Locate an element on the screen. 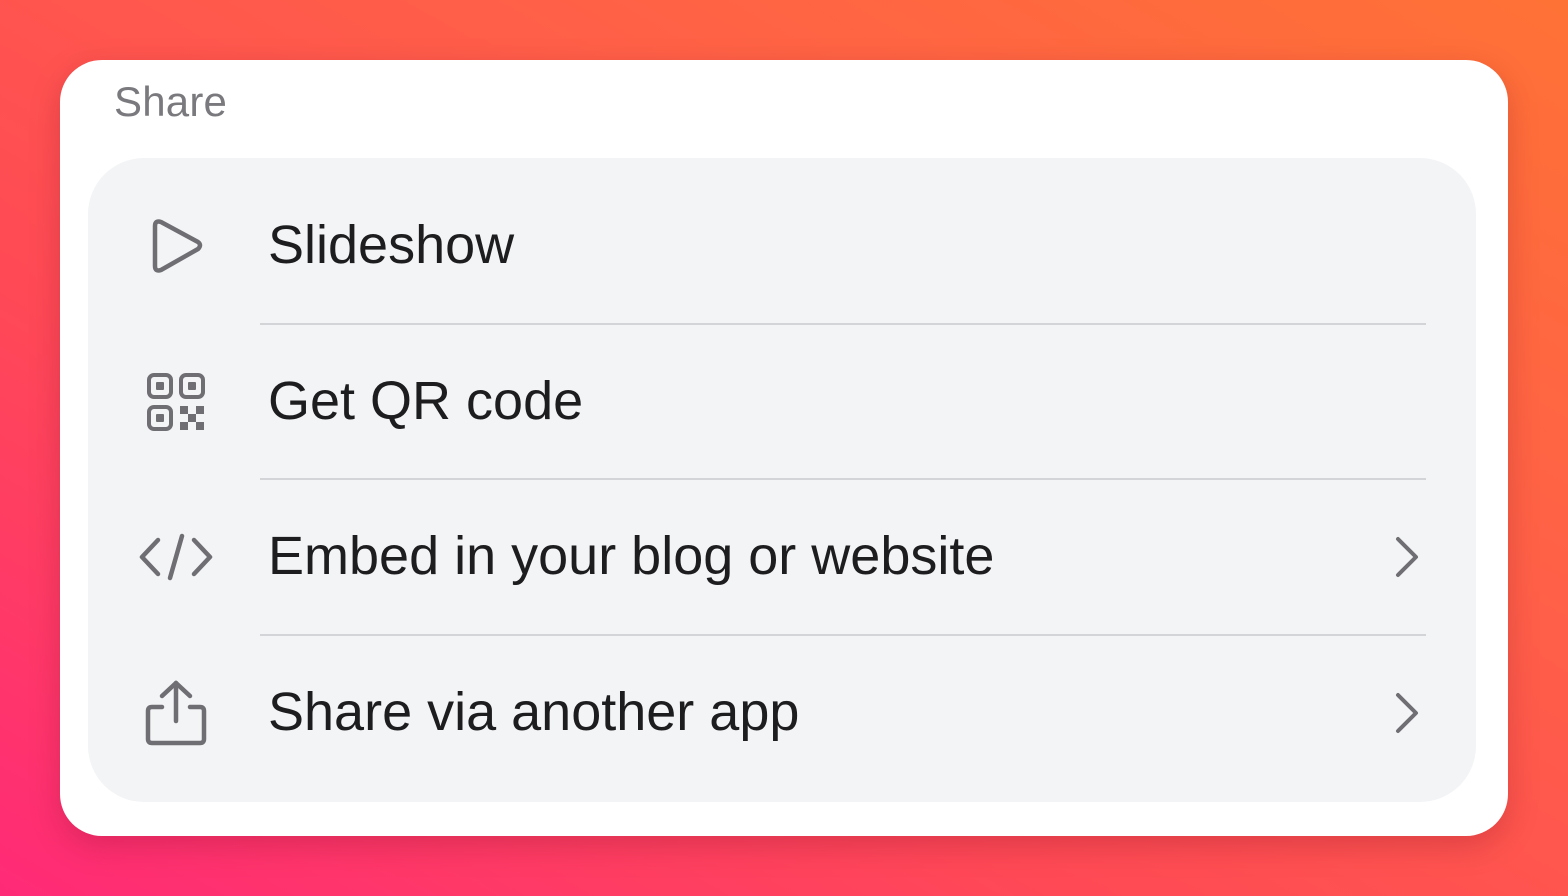 The height and width of the screenshot is (896, 1568). sheet-title: Share is located at coordinates (171, 101).